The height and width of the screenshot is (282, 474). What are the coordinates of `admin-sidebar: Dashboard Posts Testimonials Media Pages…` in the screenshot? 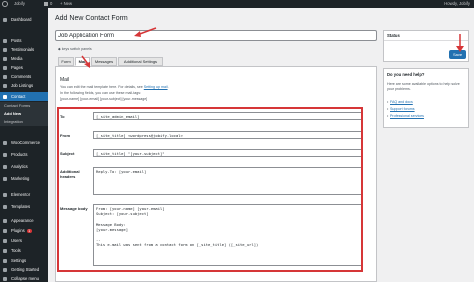 It's located at (24, 145).